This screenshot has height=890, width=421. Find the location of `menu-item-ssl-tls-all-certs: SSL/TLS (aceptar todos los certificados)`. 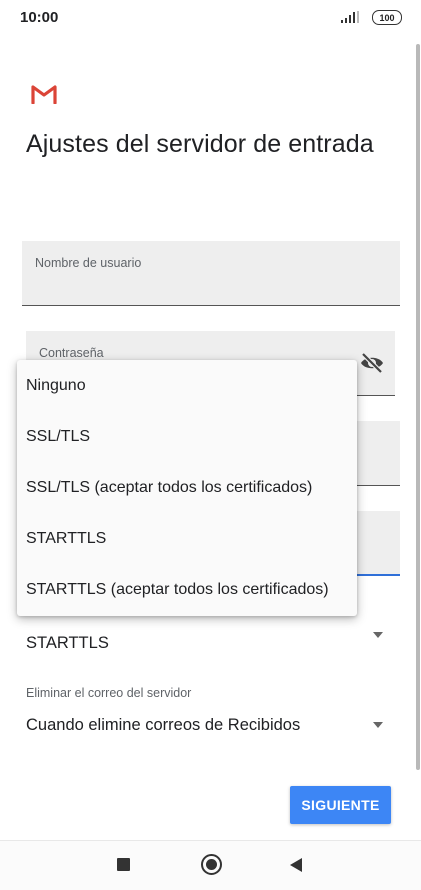

menu-item-ssl-tls-all-certs: SSL/TLS (aceptar todos los certificados) is located at coordinates (187, 487).